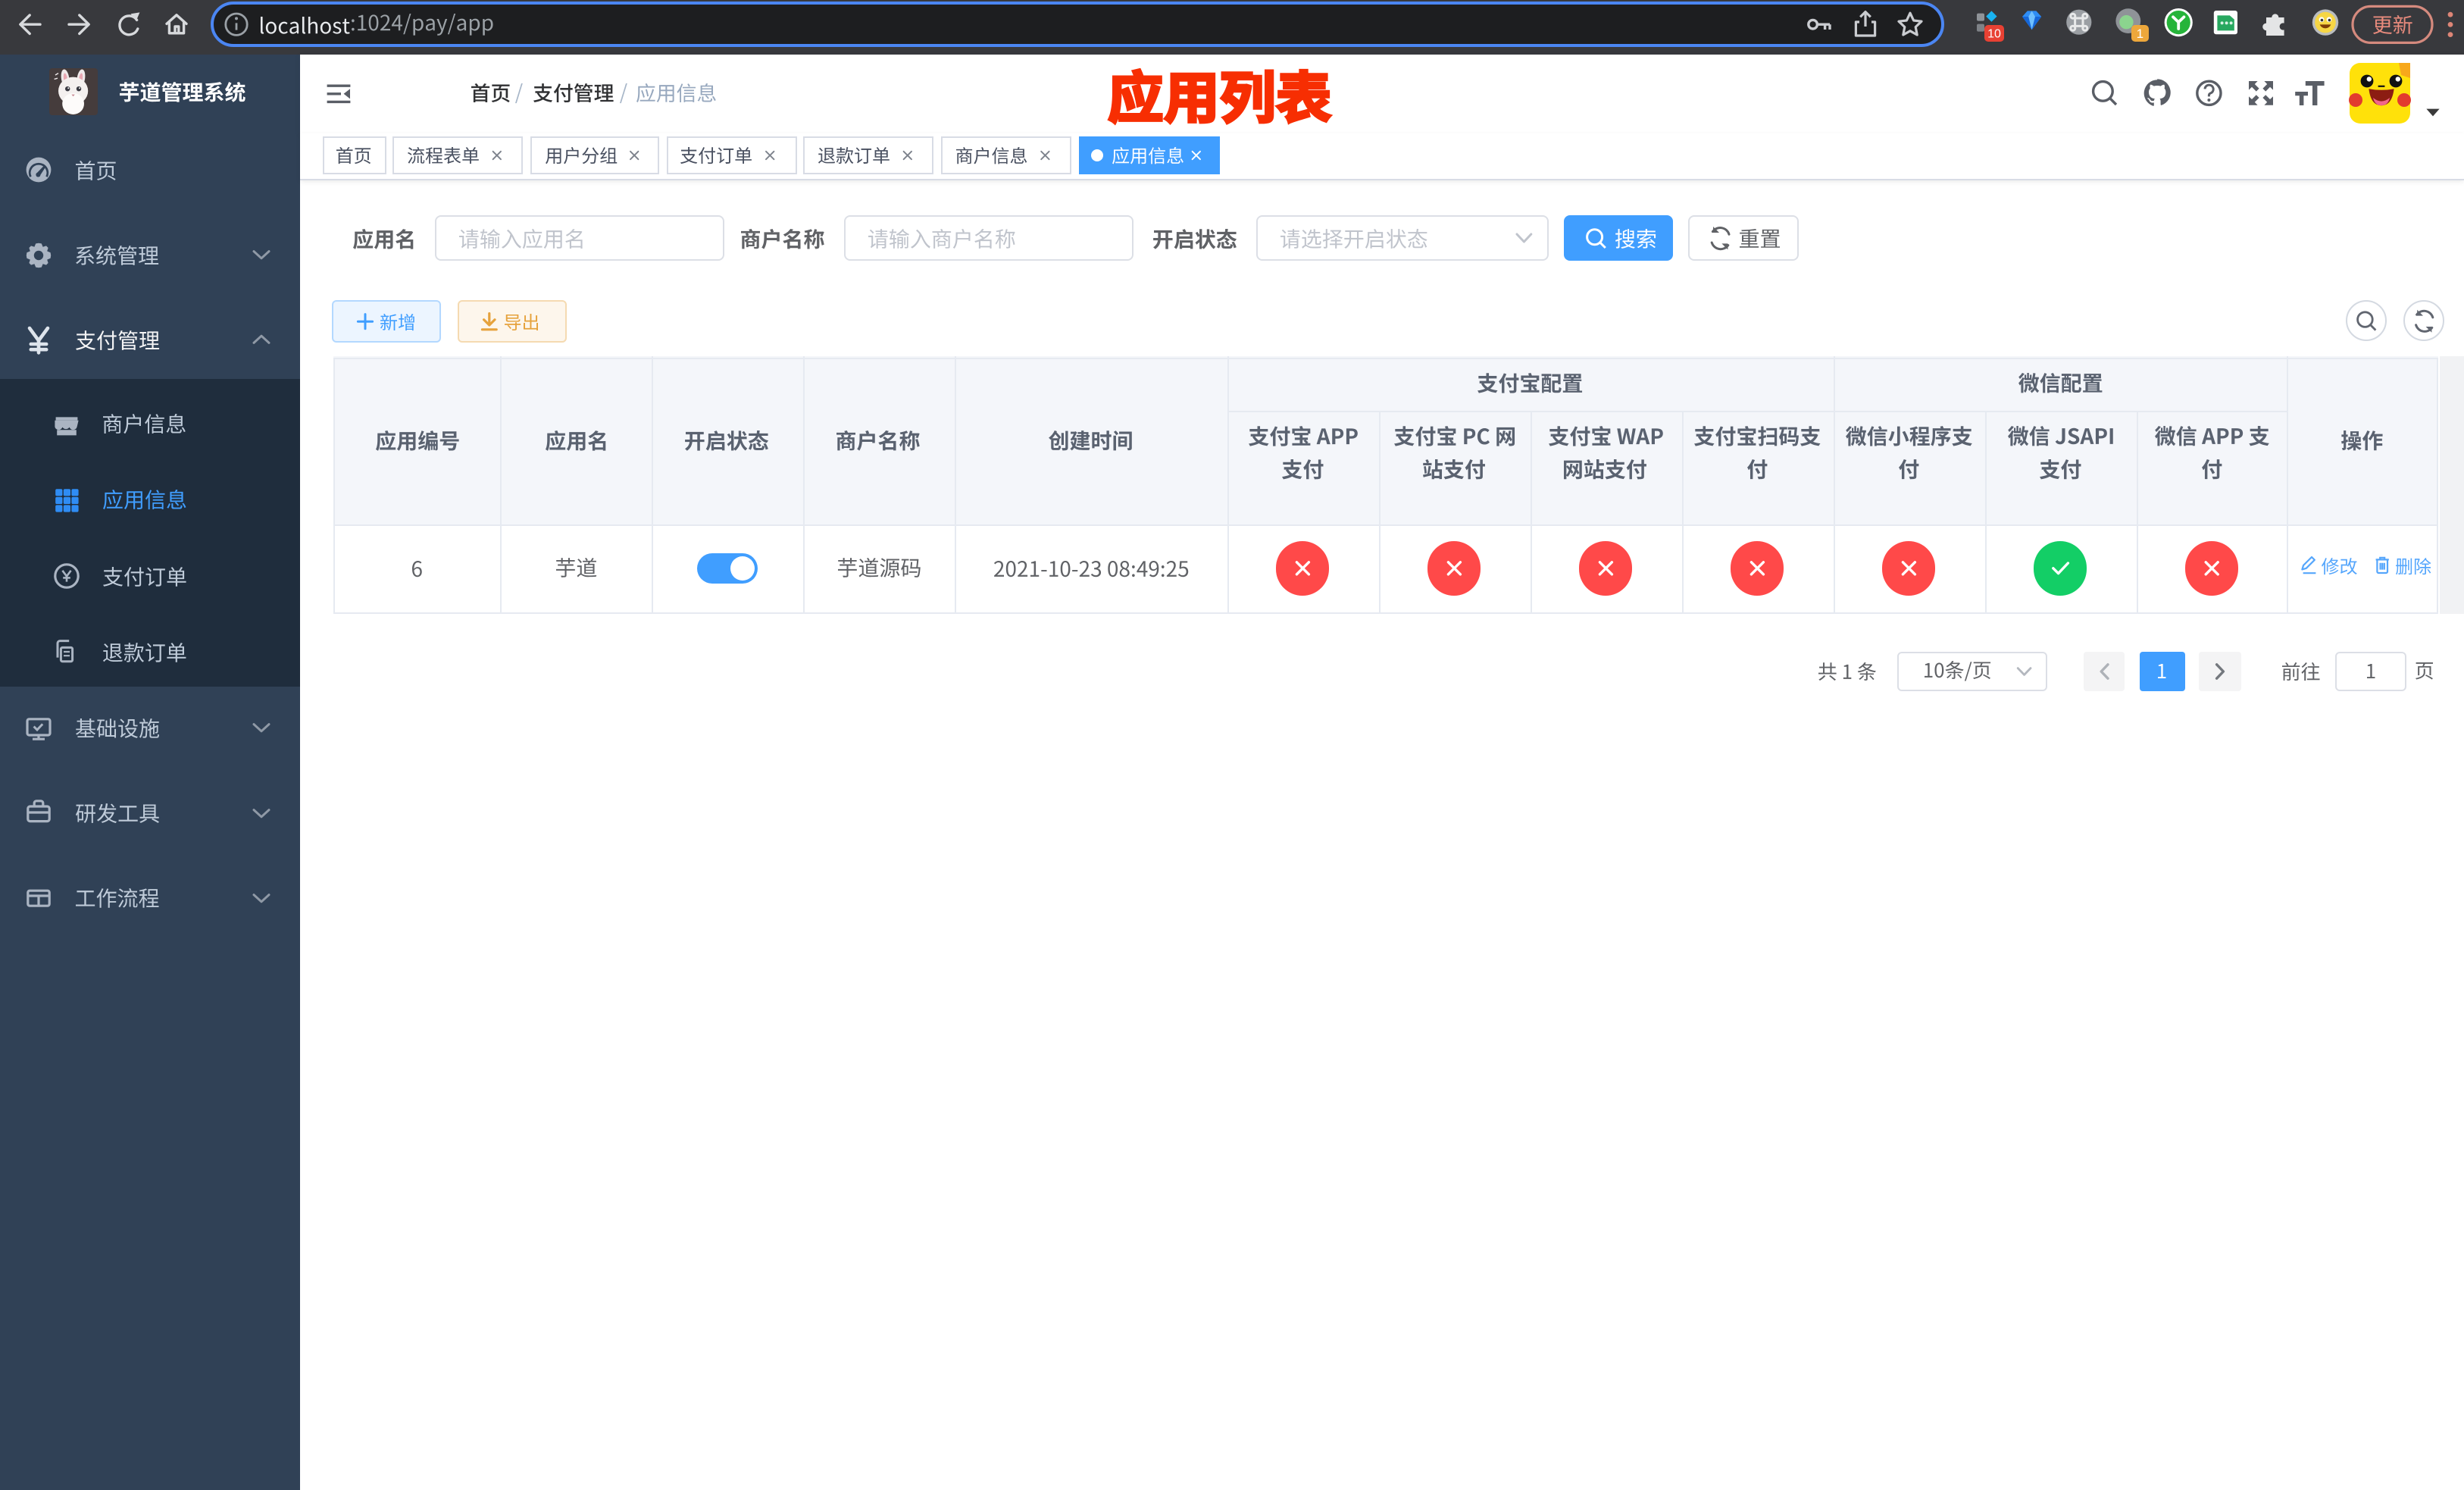 Image resolution: width=2464 pixels, height=1490 pixels. What do you see at coordinates (2140, 34) in the screenshot?
I see `svg-text: 1` at bounding box center [2140, 34].